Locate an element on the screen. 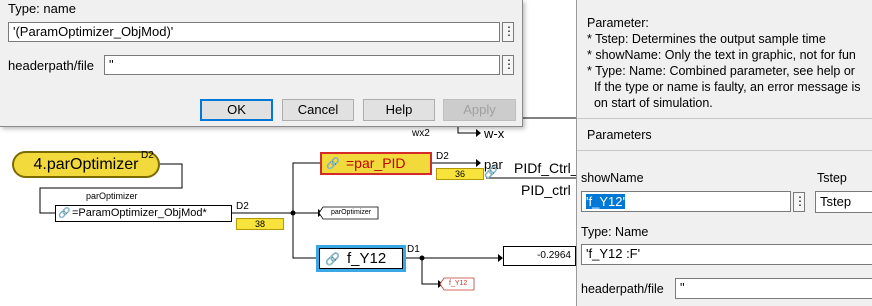  par-optimizer-block: 4.parOptimizer is located at coordinates (86, 164).